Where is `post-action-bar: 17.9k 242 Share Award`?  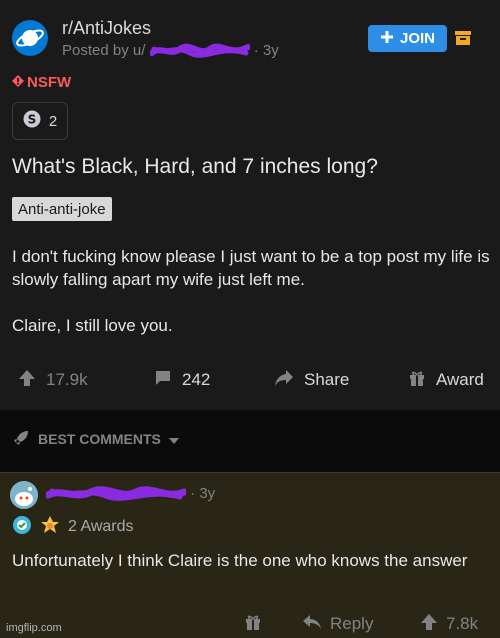
post-action-bar: 17.9k 242 Share Award is located at coordinates (250, 380).